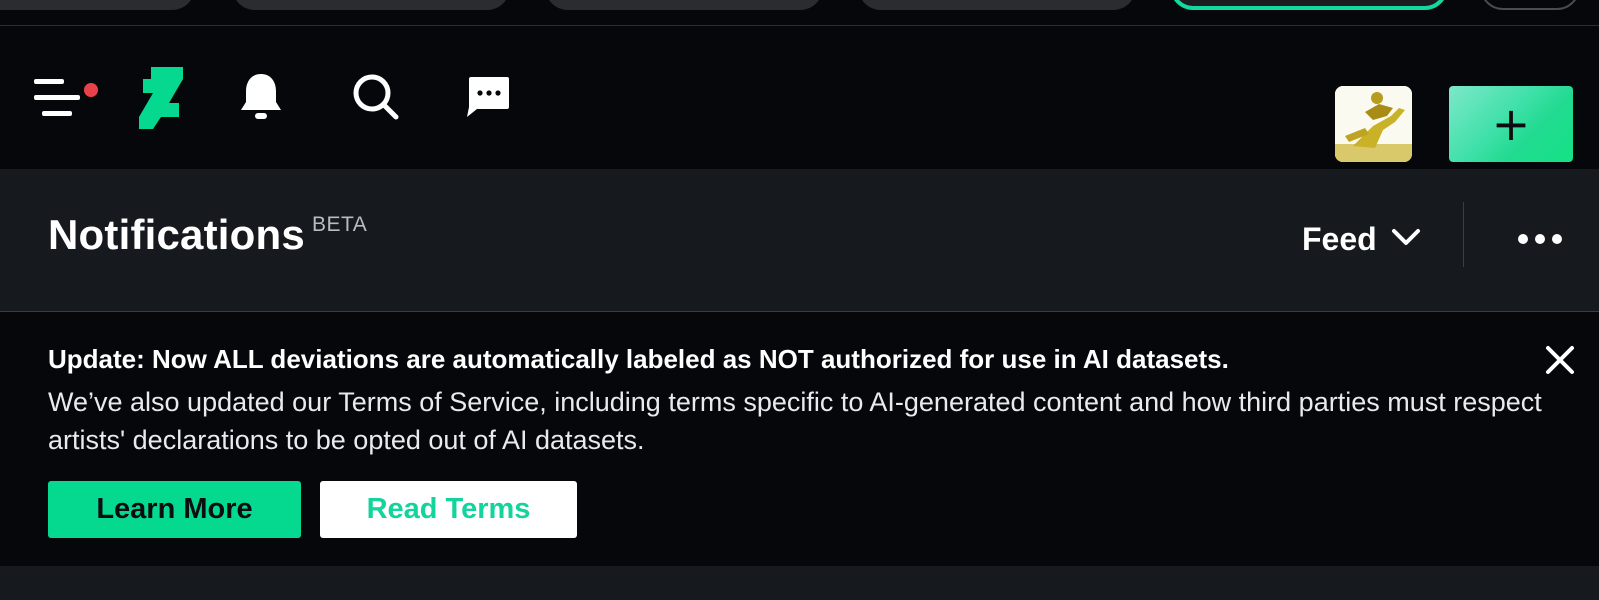 The image size is (1599, 600). Describe the element at coordinates (340, 224) in the screenshot. I see `beta-badge: BETA` at that location.